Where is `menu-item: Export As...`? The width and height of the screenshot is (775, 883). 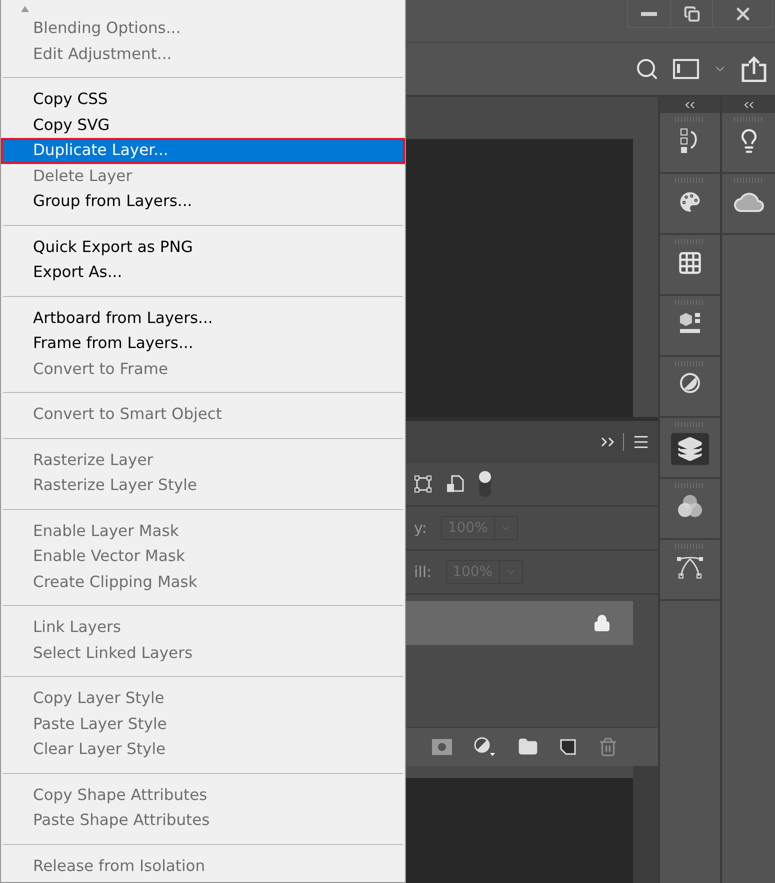
menu-item: Export As... is located at coordinates (203, 273).